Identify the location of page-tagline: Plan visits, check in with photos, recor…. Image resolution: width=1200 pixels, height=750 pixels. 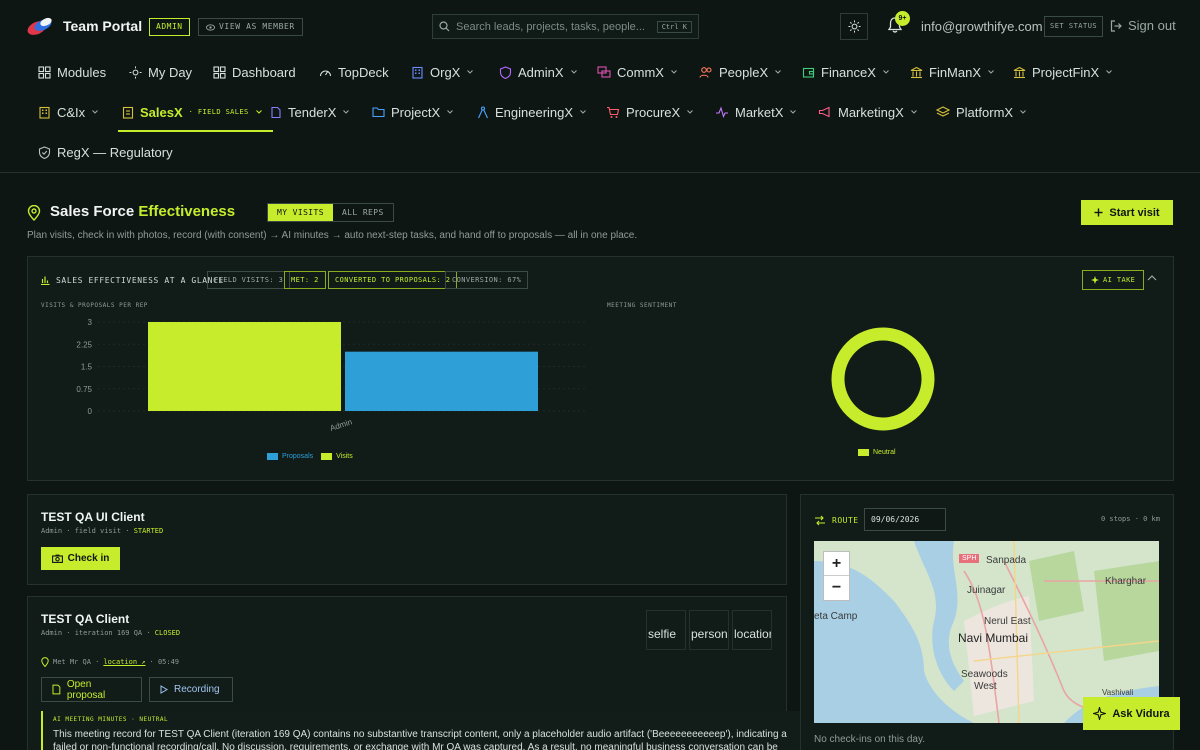
(332, 235).